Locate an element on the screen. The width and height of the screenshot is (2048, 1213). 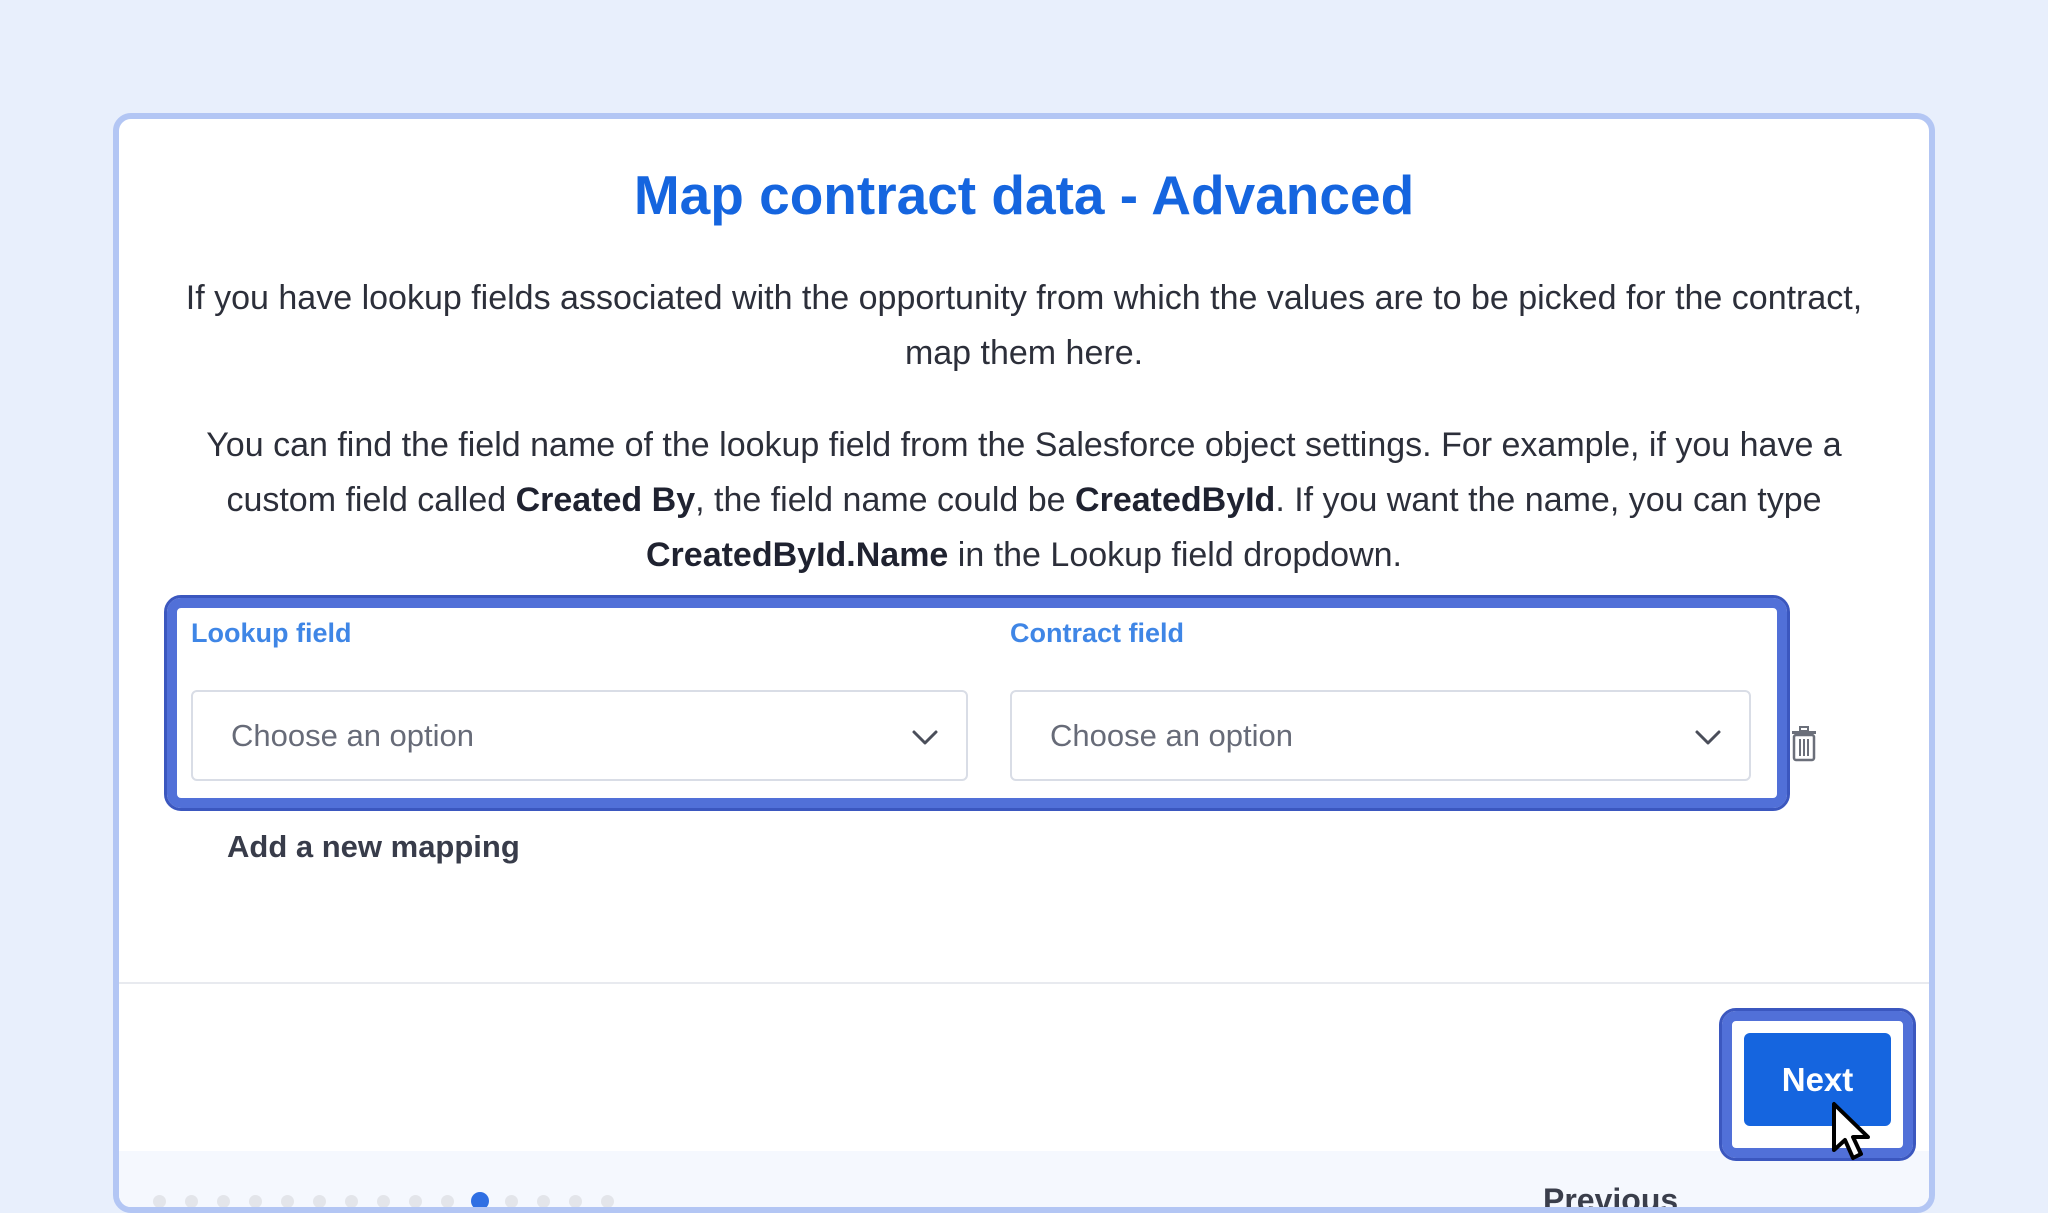
divider is located at coordinates (1024, 983).